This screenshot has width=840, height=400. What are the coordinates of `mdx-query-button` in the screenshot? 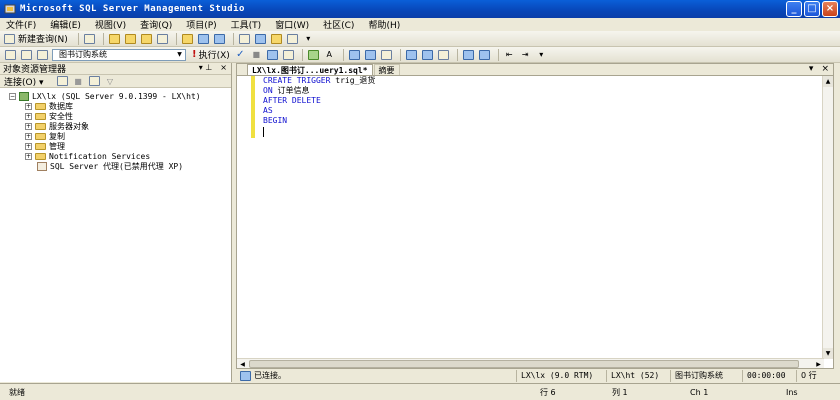 It's located at (130, 38).